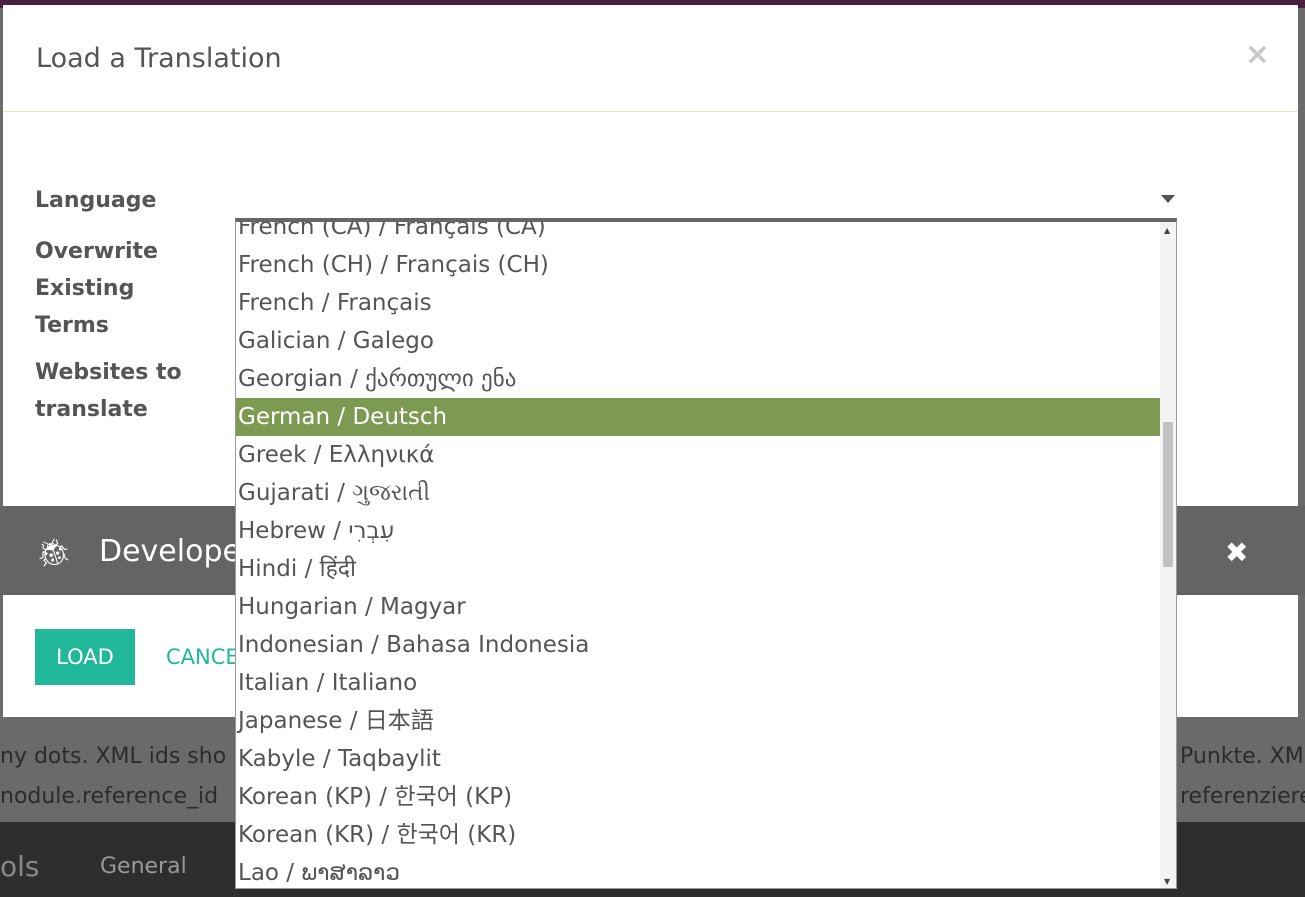  I want to click on bg-text: nodule.reference_id, so click(109, 796).